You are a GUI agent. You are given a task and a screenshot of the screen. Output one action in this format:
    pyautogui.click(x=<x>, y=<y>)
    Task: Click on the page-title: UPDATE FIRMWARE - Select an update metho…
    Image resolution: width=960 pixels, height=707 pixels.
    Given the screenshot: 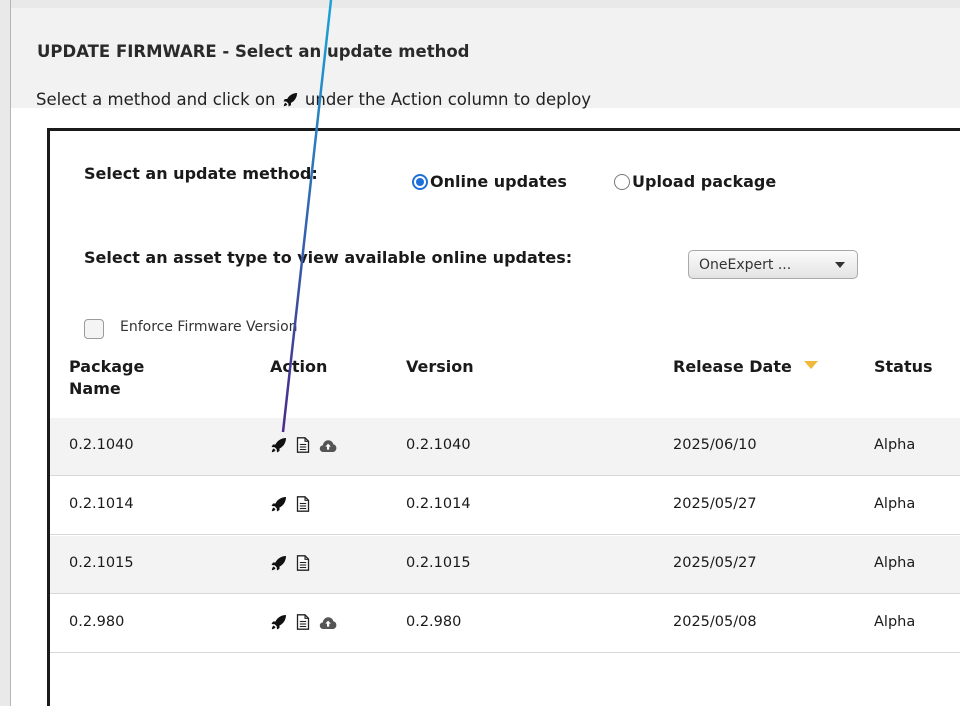 What is the action you would take?
    pyautogui.click(x=253, y=51)
    